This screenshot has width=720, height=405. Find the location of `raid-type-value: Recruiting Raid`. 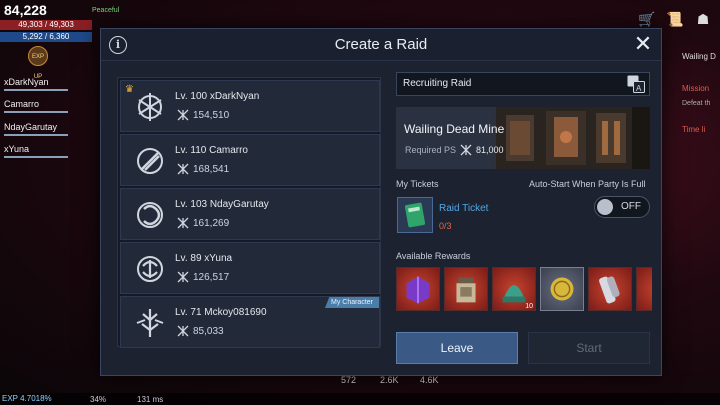

raid-type-value: Recruiting Raid is located at coordinates (437, 83).